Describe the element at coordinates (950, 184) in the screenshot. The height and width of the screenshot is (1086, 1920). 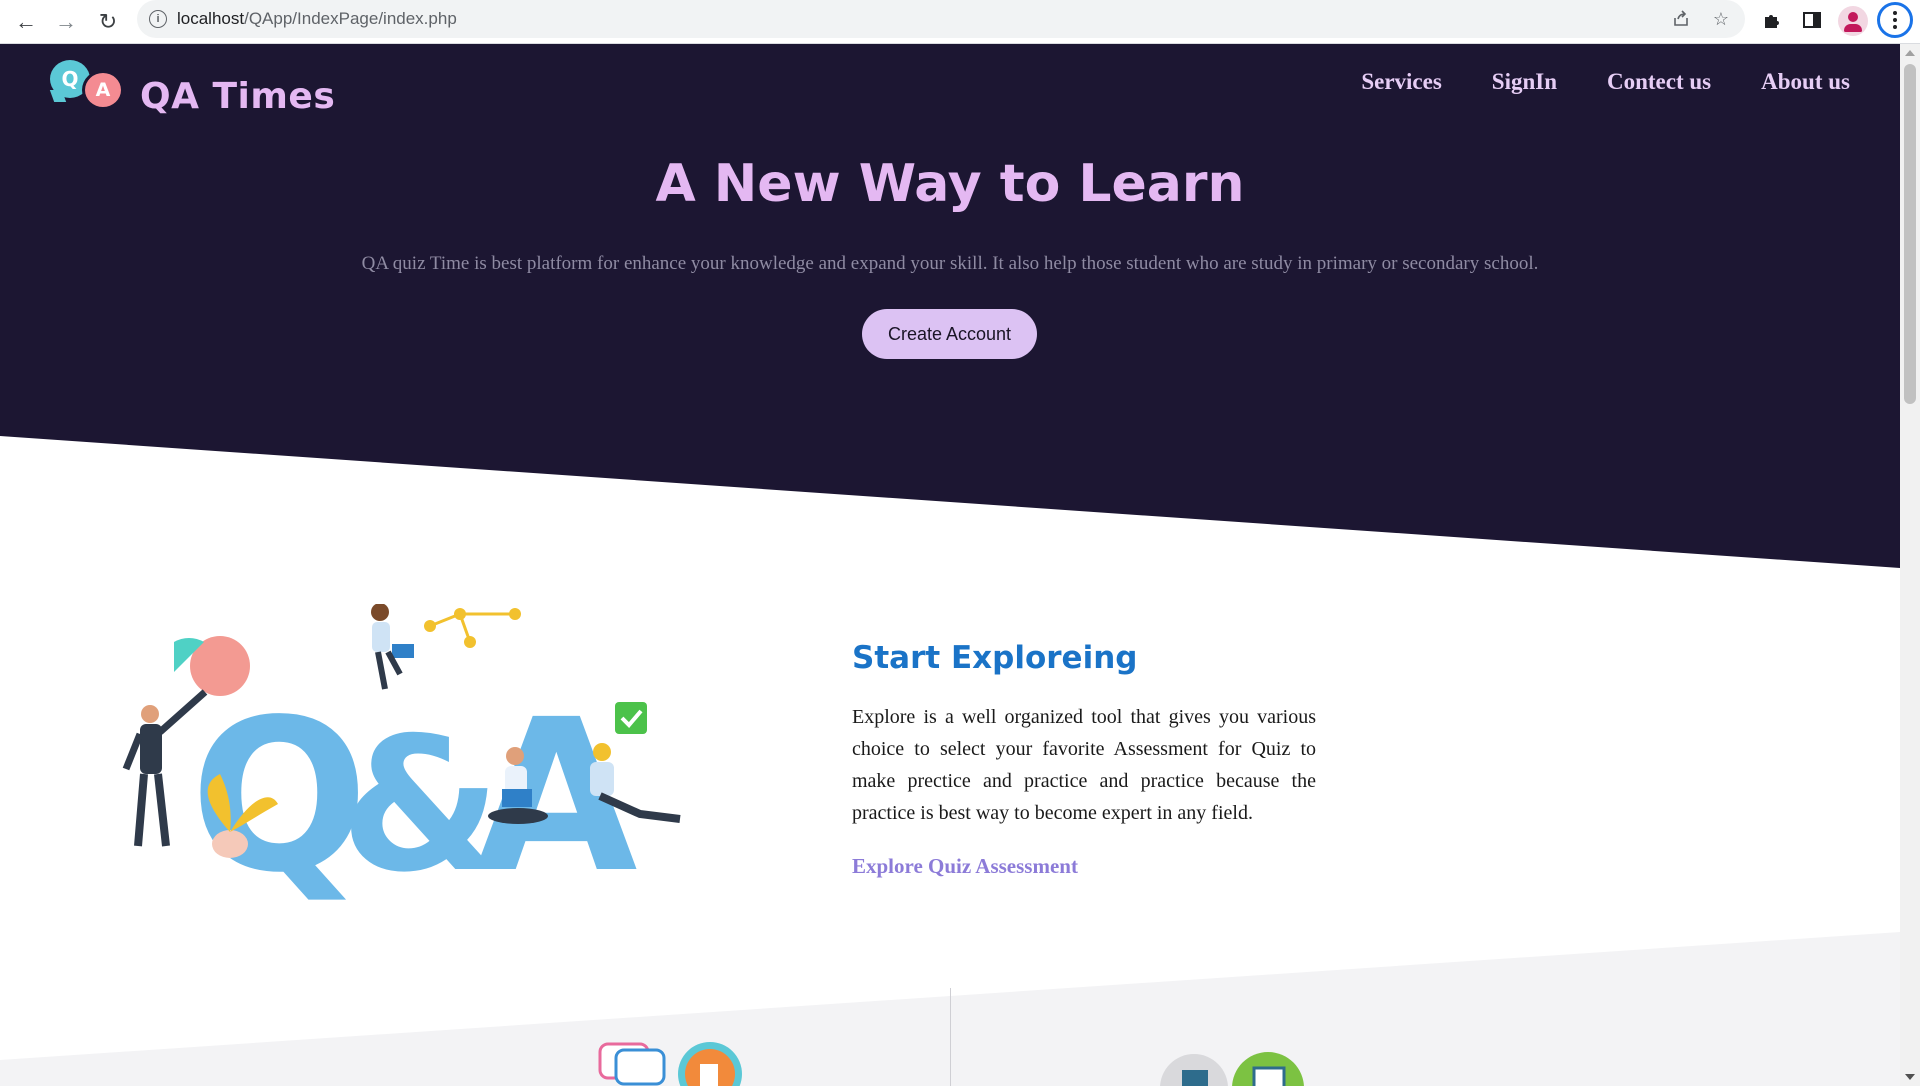
I see `hero-title: A New Way to Learn` at that location.